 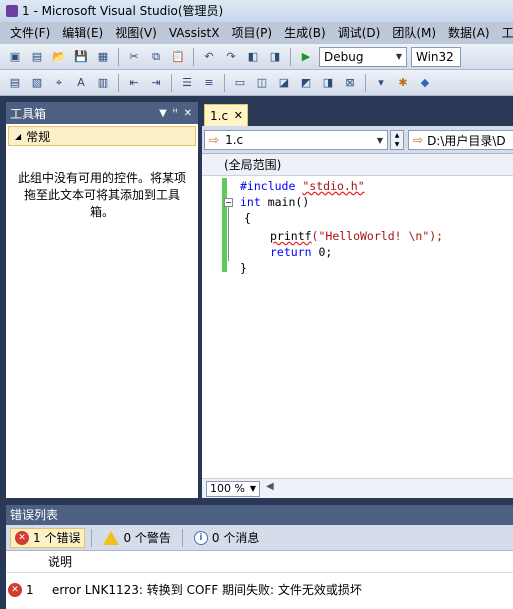 What do you see at coordinates (103, 83) in the screenshot?
I see `bookmark-toggle-icon: ▥` at bounding box center [103, 83].